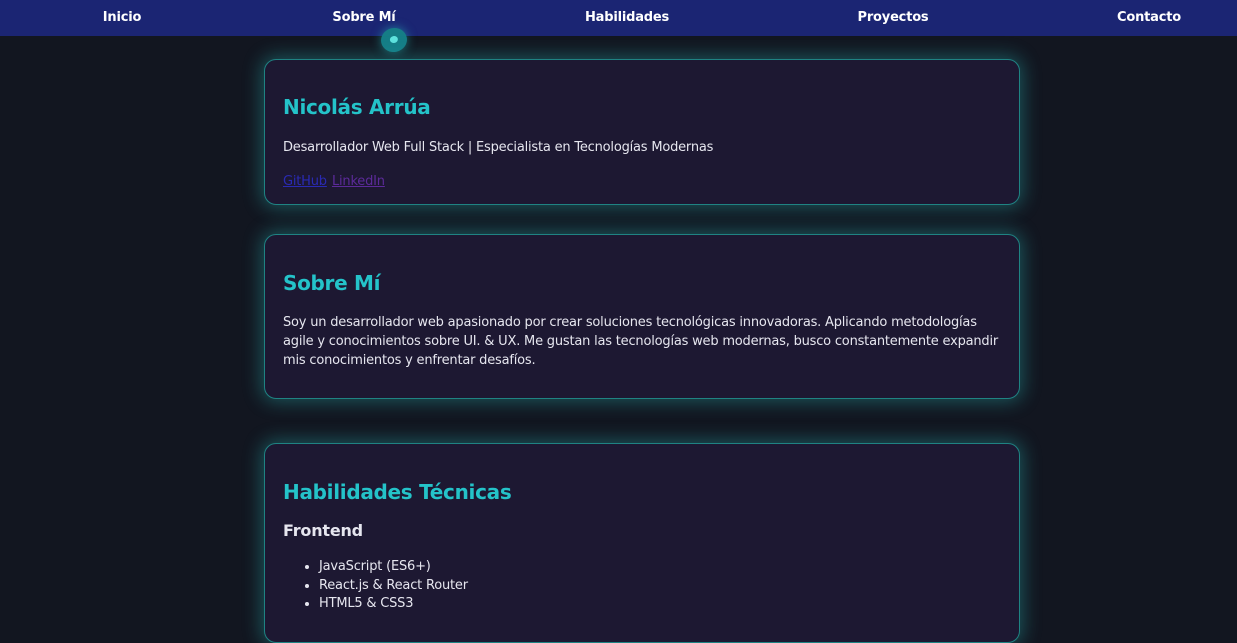 Image resolution: width=1237 pixels, height=643 pixels. I want to click on github-link: GitHub, so click(305, 181).